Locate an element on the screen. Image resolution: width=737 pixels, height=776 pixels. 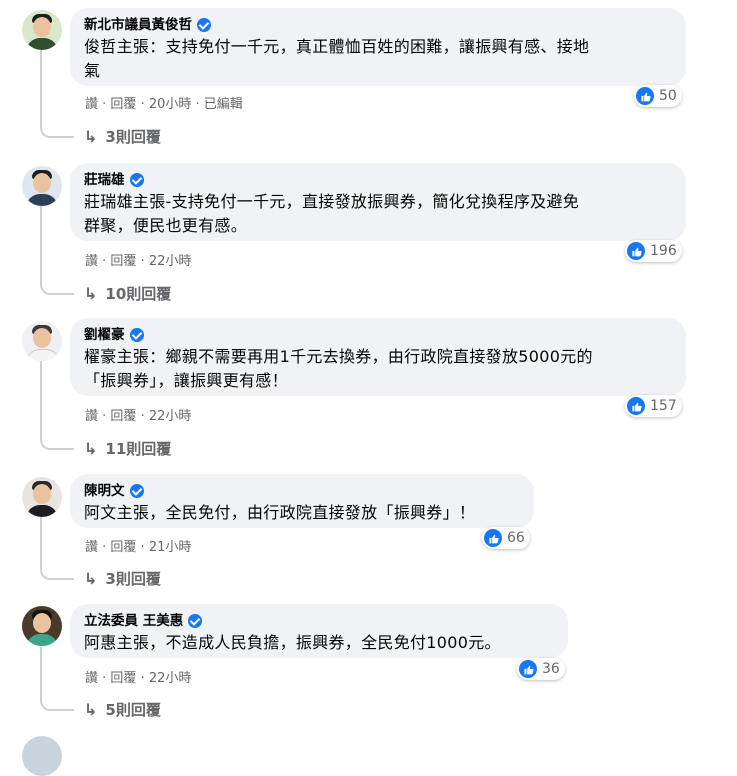
author-name: 新北市議員黃俊哲 is located at coordinates (378, 25).